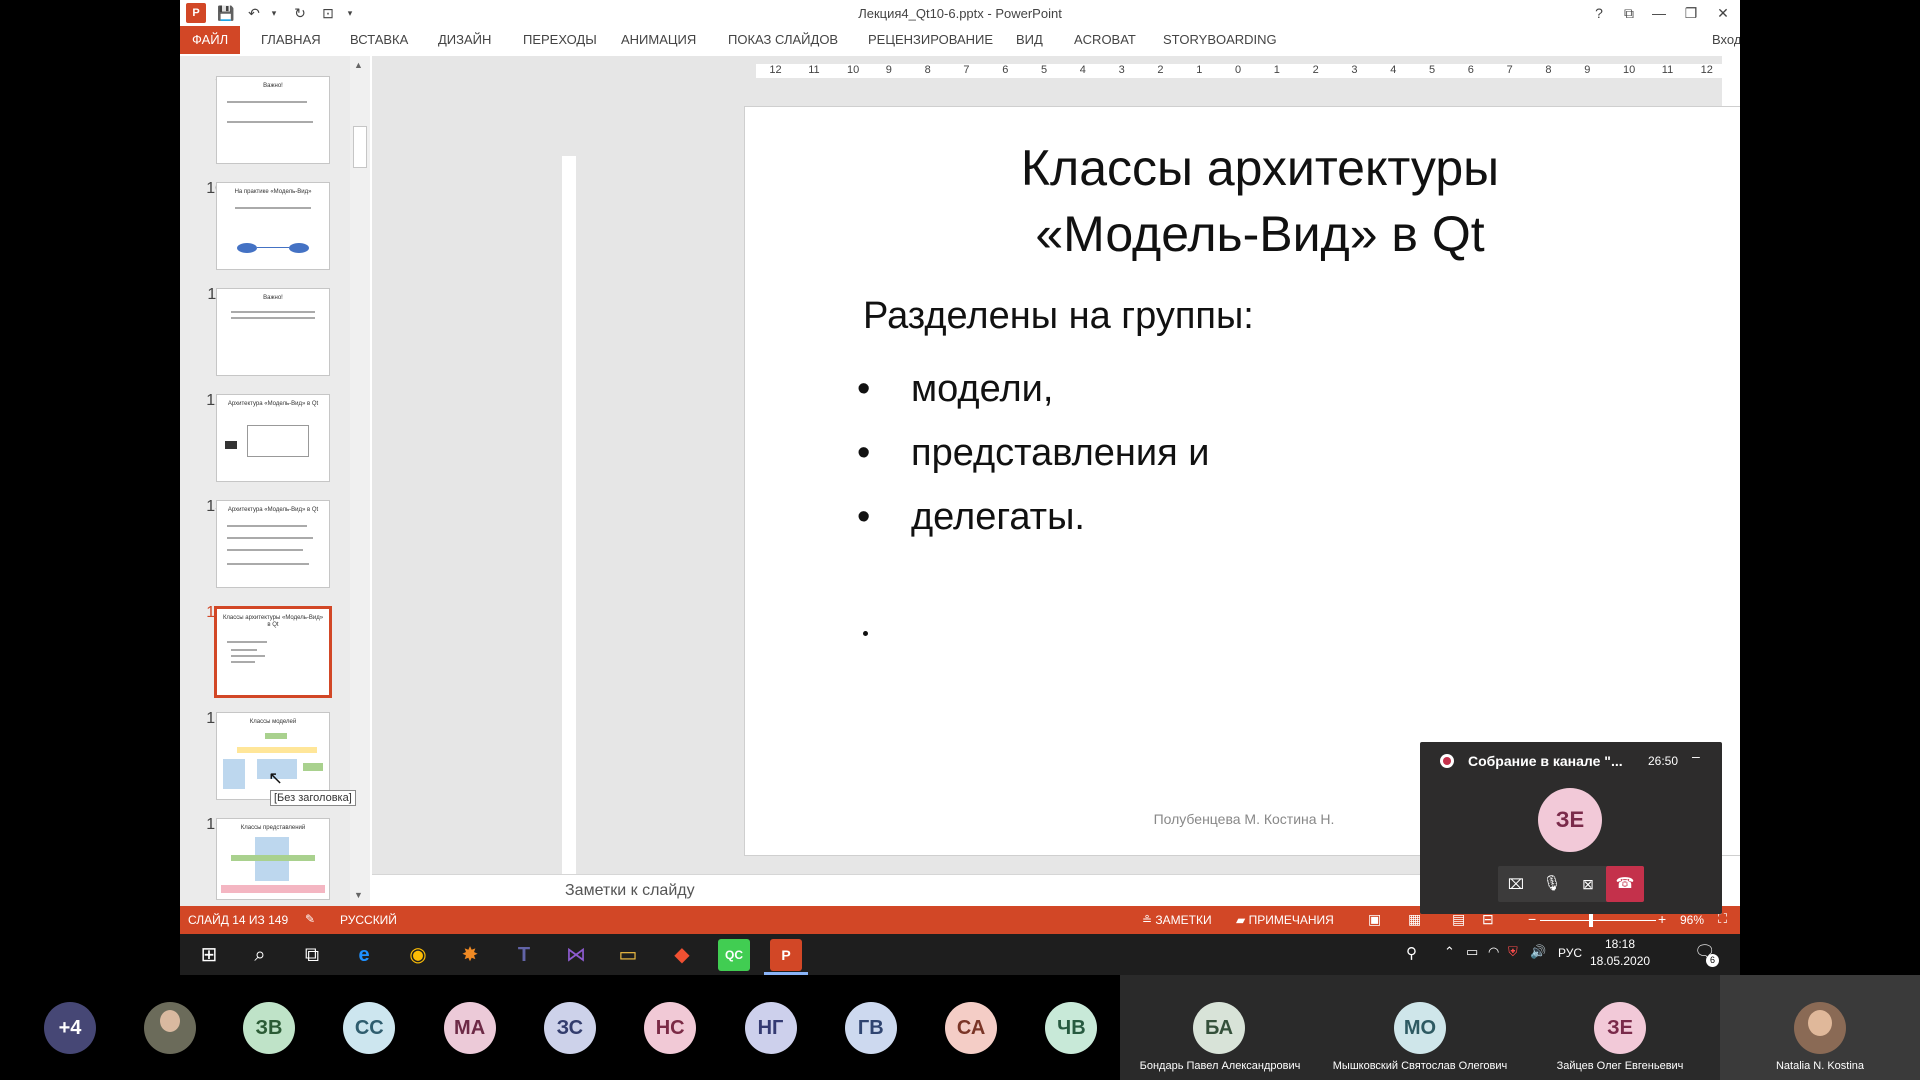 The image size is (1920, 1080). I want to click on stop-sharing-icon: ⊠, so click(1588, 884).